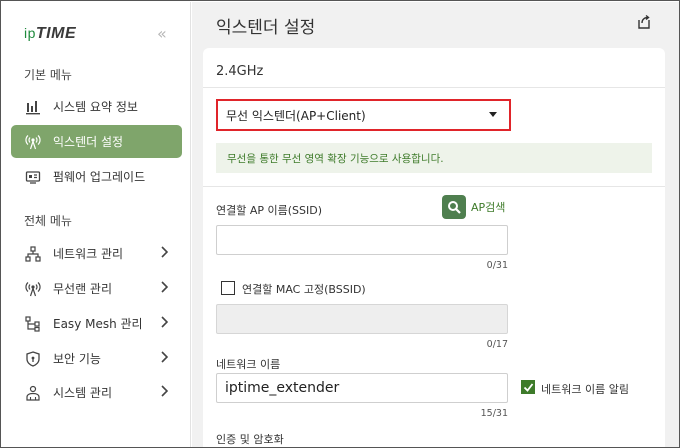  I want to click on ap-search-button: AP검색, so click(473, 207).